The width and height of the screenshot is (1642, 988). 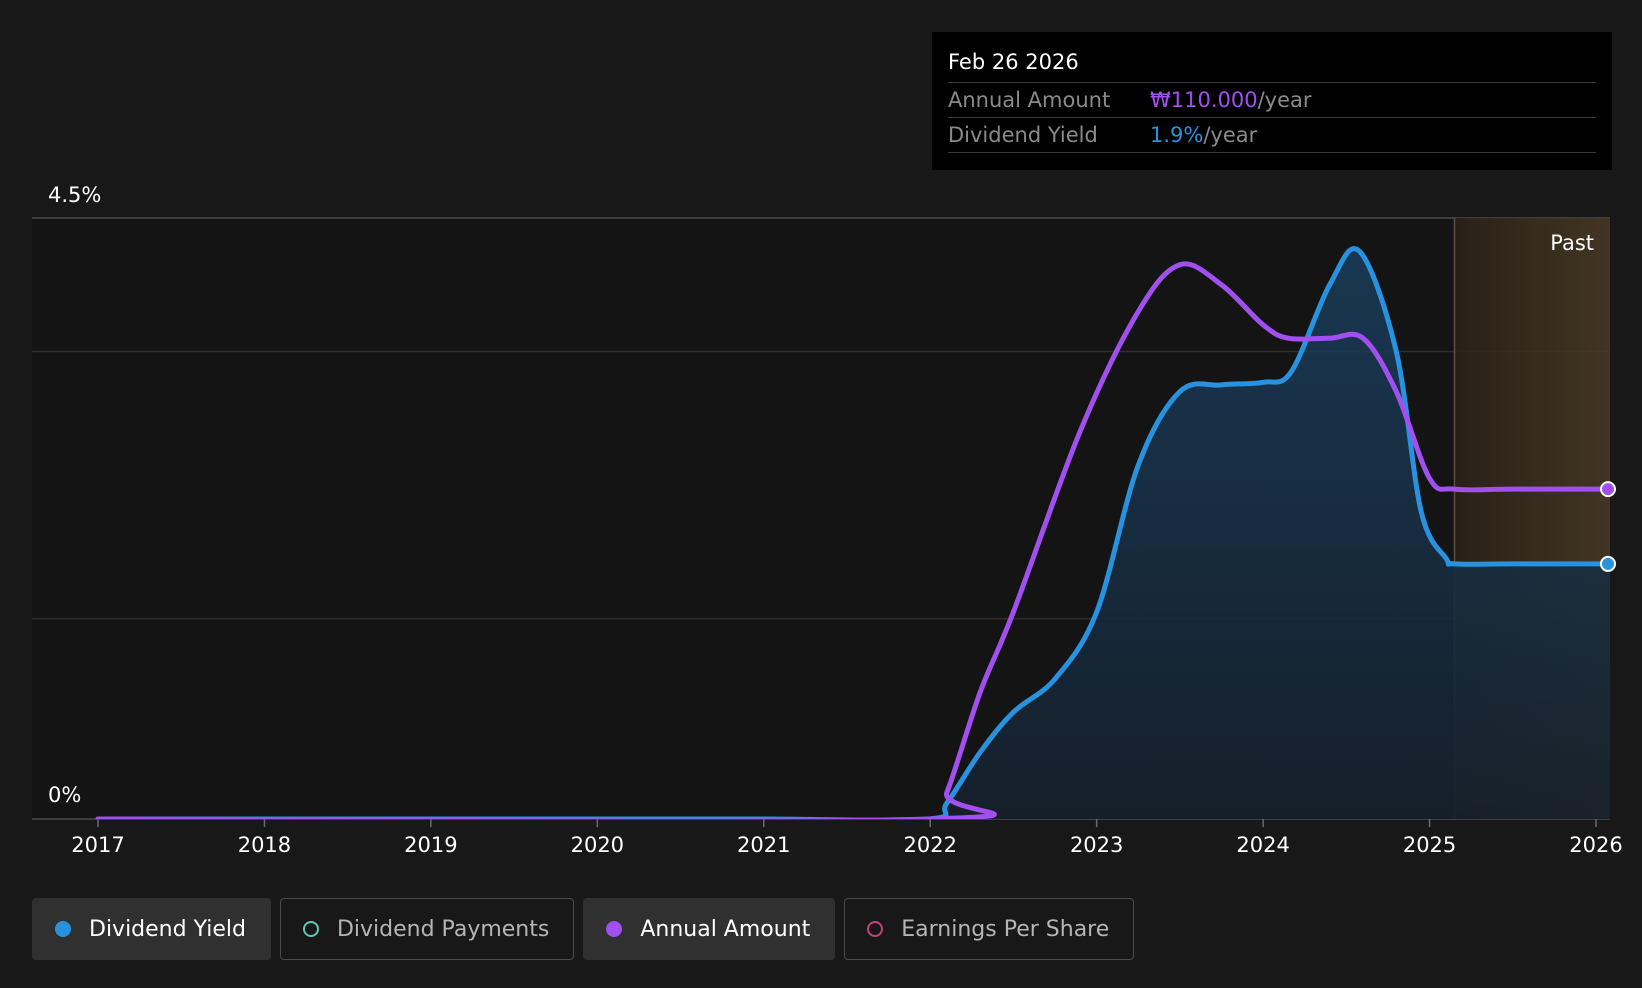 What do you see at coordinates (97, 845) in the screenshot?
I see `x-tick-label: 2017` at bounding box center [97, 845].